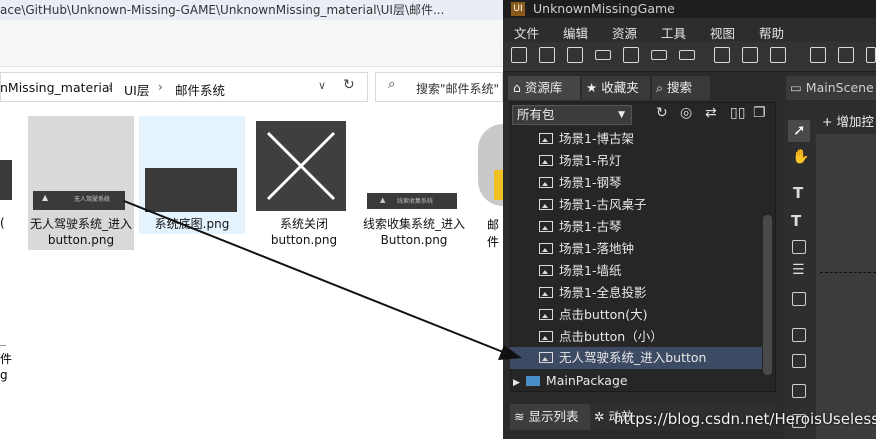  What do you see at coordinates (745, 419) in the screenshot?
I see `watermark: https://blog.csdn.net/HeroisUseless` at bounding box center [745, 419].